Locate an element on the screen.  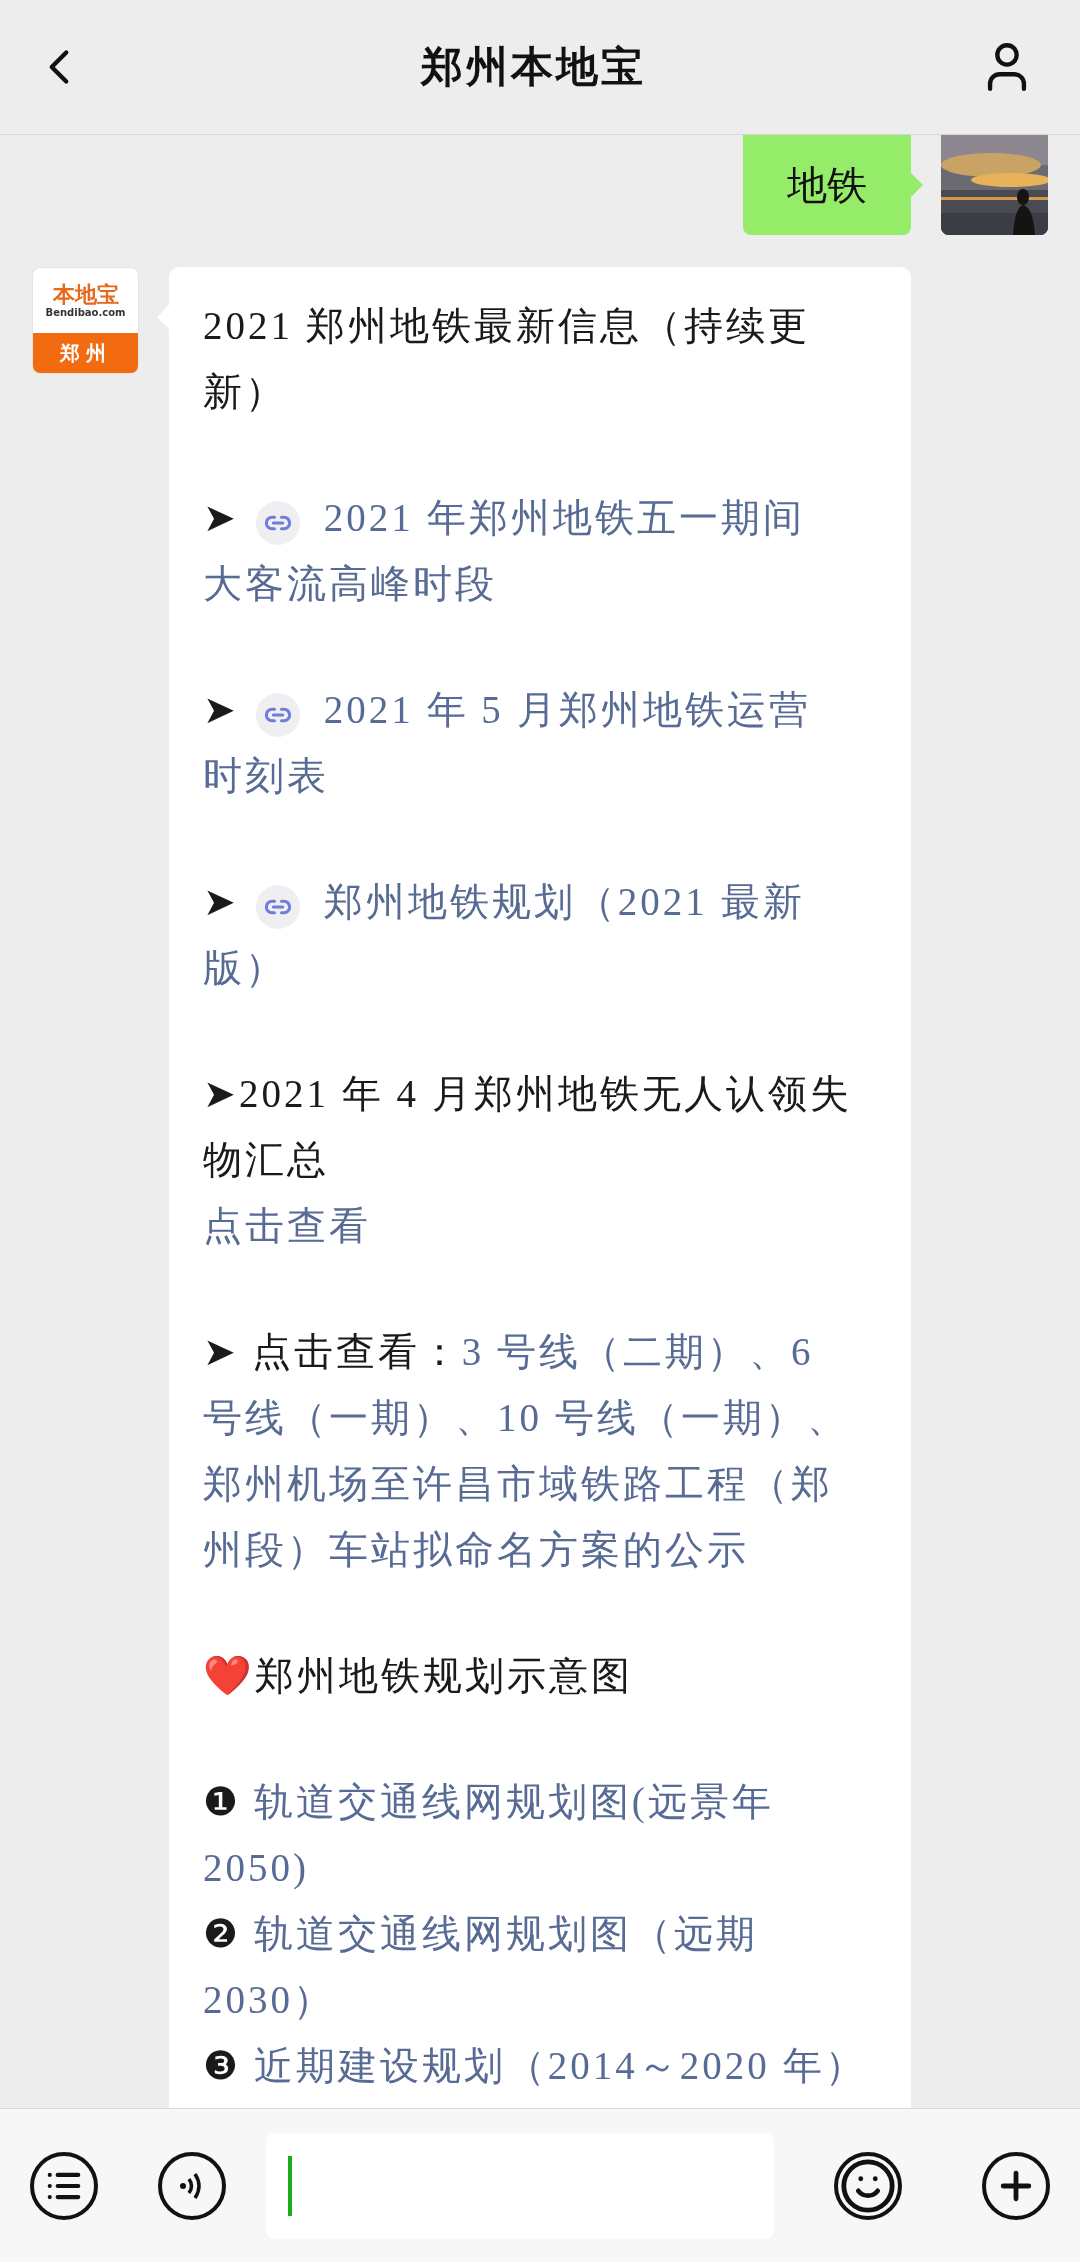
sent-message: 地铁 is located at coordinates (827, 185).